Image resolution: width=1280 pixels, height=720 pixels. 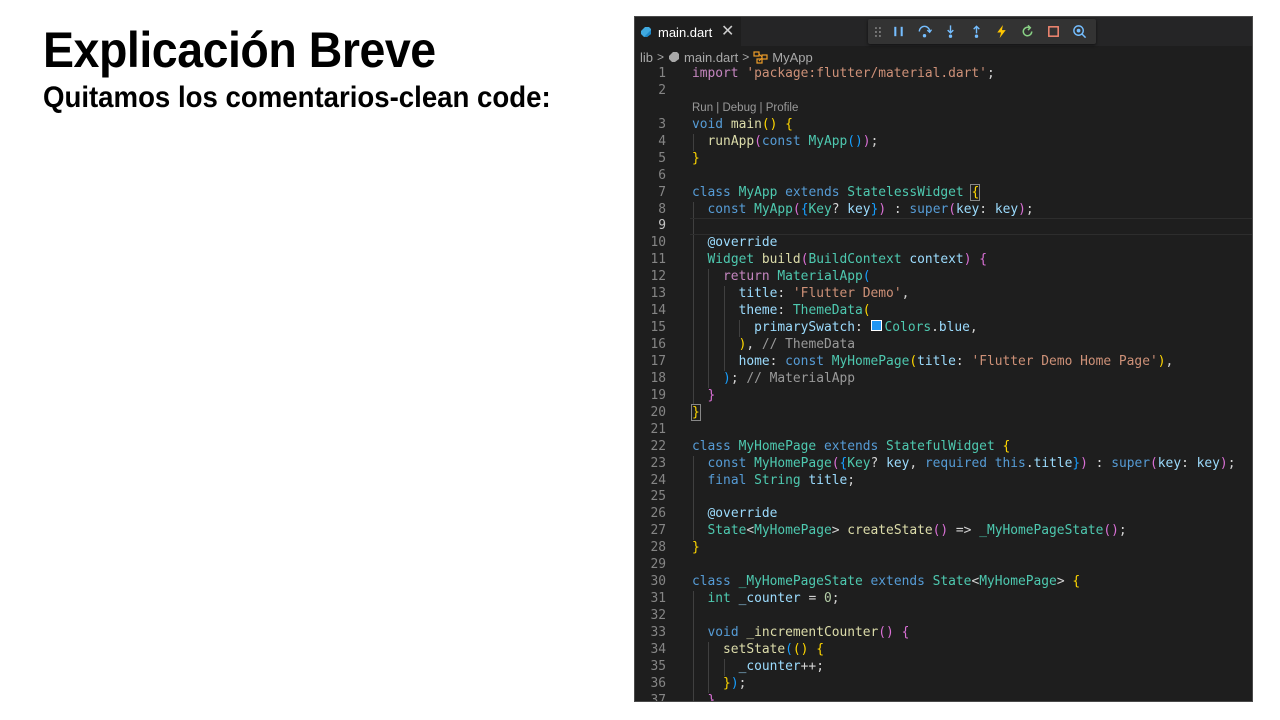 What do you see at coordinates (943, 696) in the screenshot?
I see `code-line-37: 37 }` at bounding box center [943, 696].